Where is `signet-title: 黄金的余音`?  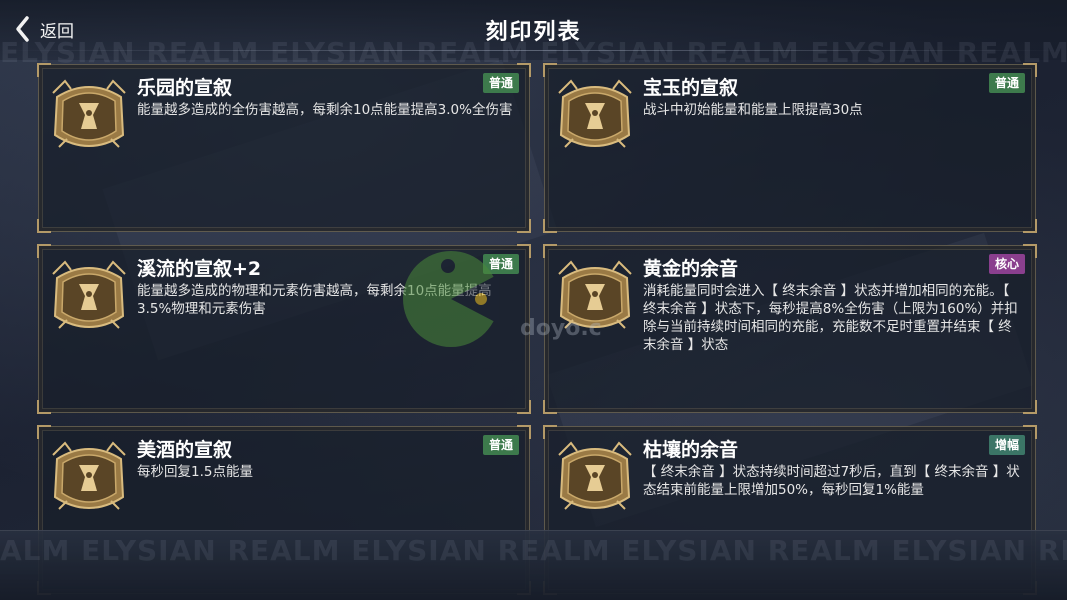
signet-title: 黄金的余音 is located at coordinates (691, 269).